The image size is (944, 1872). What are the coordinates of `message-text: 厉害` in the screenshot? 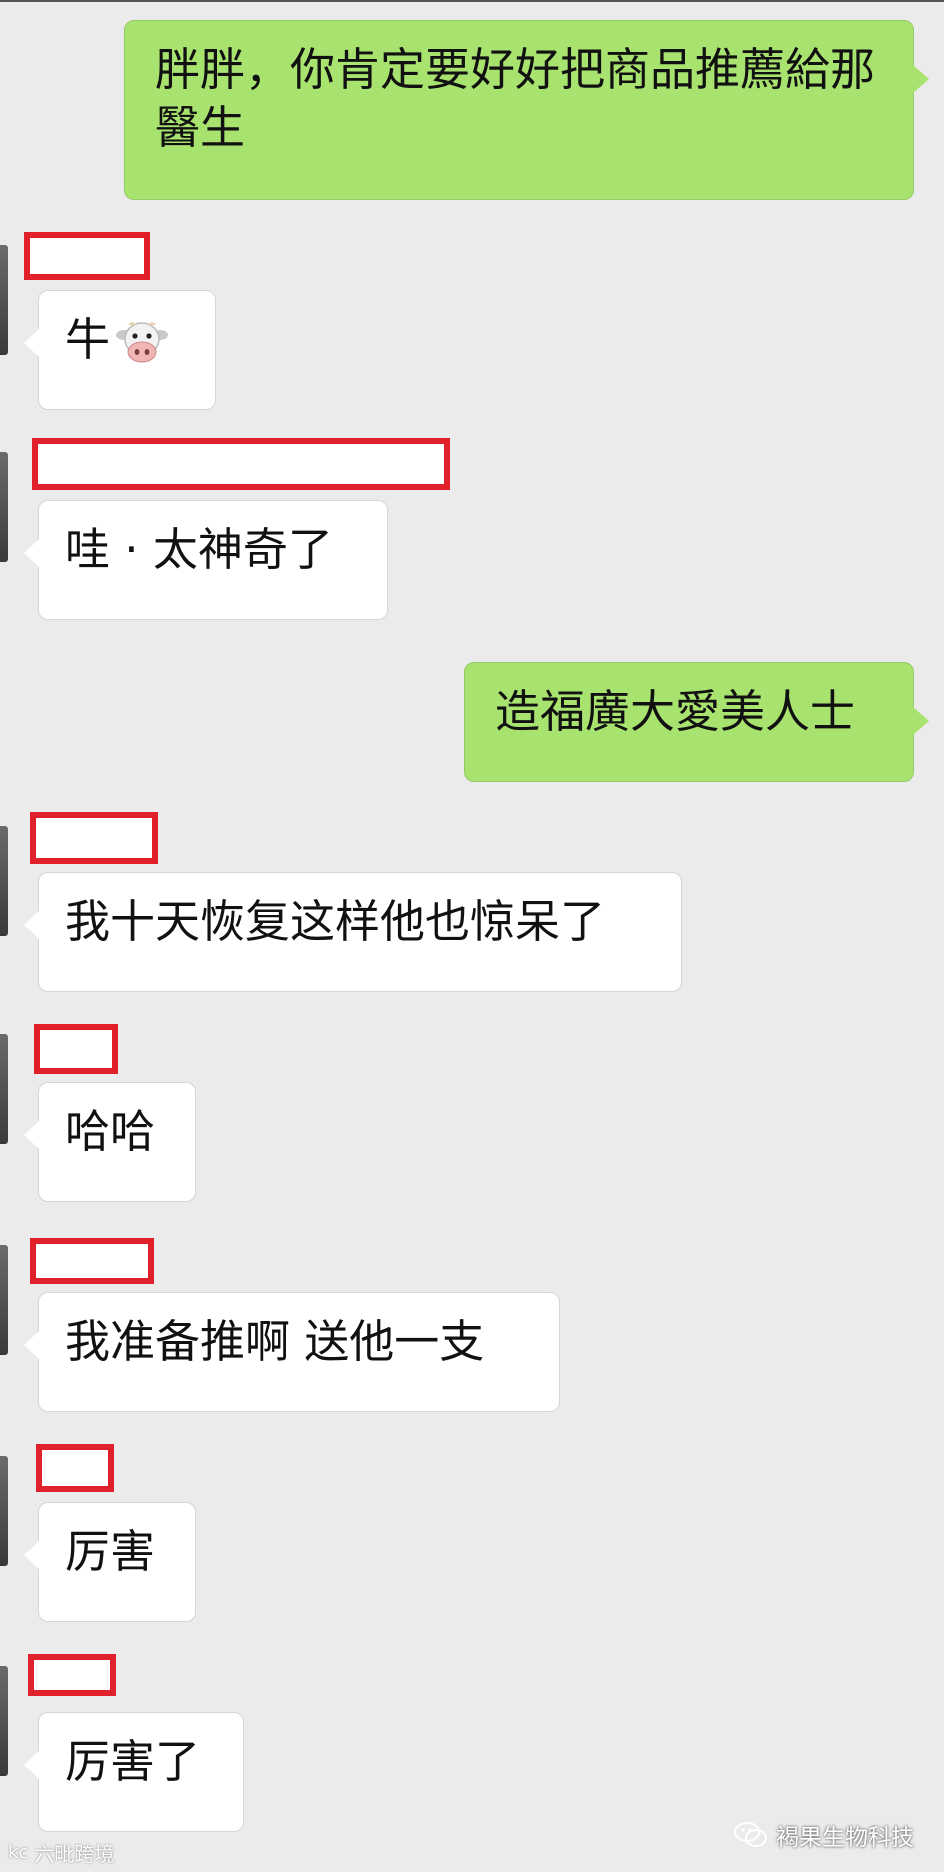 It's located at (110, 1551).